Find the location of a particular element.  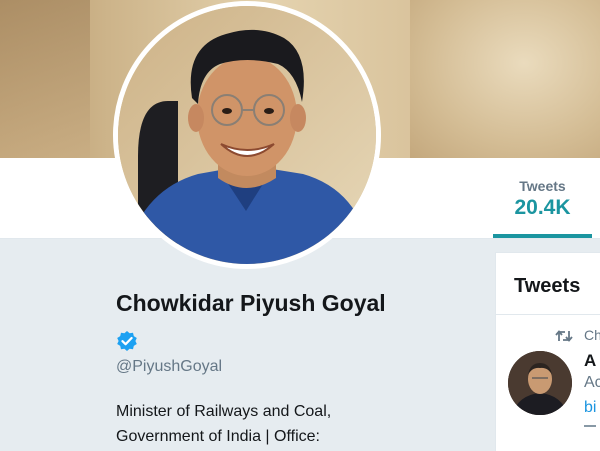

retweet-icon is located at coordinates (564, 336).